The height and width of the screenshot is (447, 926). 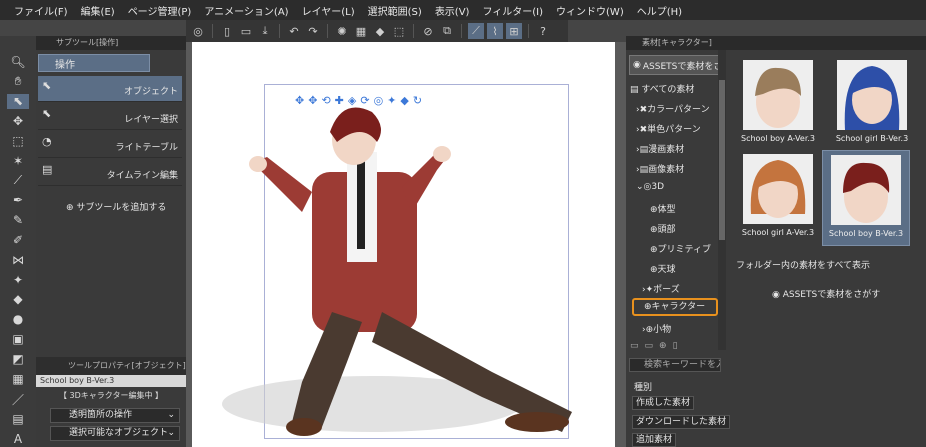 What do you see at coordinates (111, 43) in the screenshot?
I see `subtool-panel-title: サブツール[操作]` at bounding box center [111, 43].